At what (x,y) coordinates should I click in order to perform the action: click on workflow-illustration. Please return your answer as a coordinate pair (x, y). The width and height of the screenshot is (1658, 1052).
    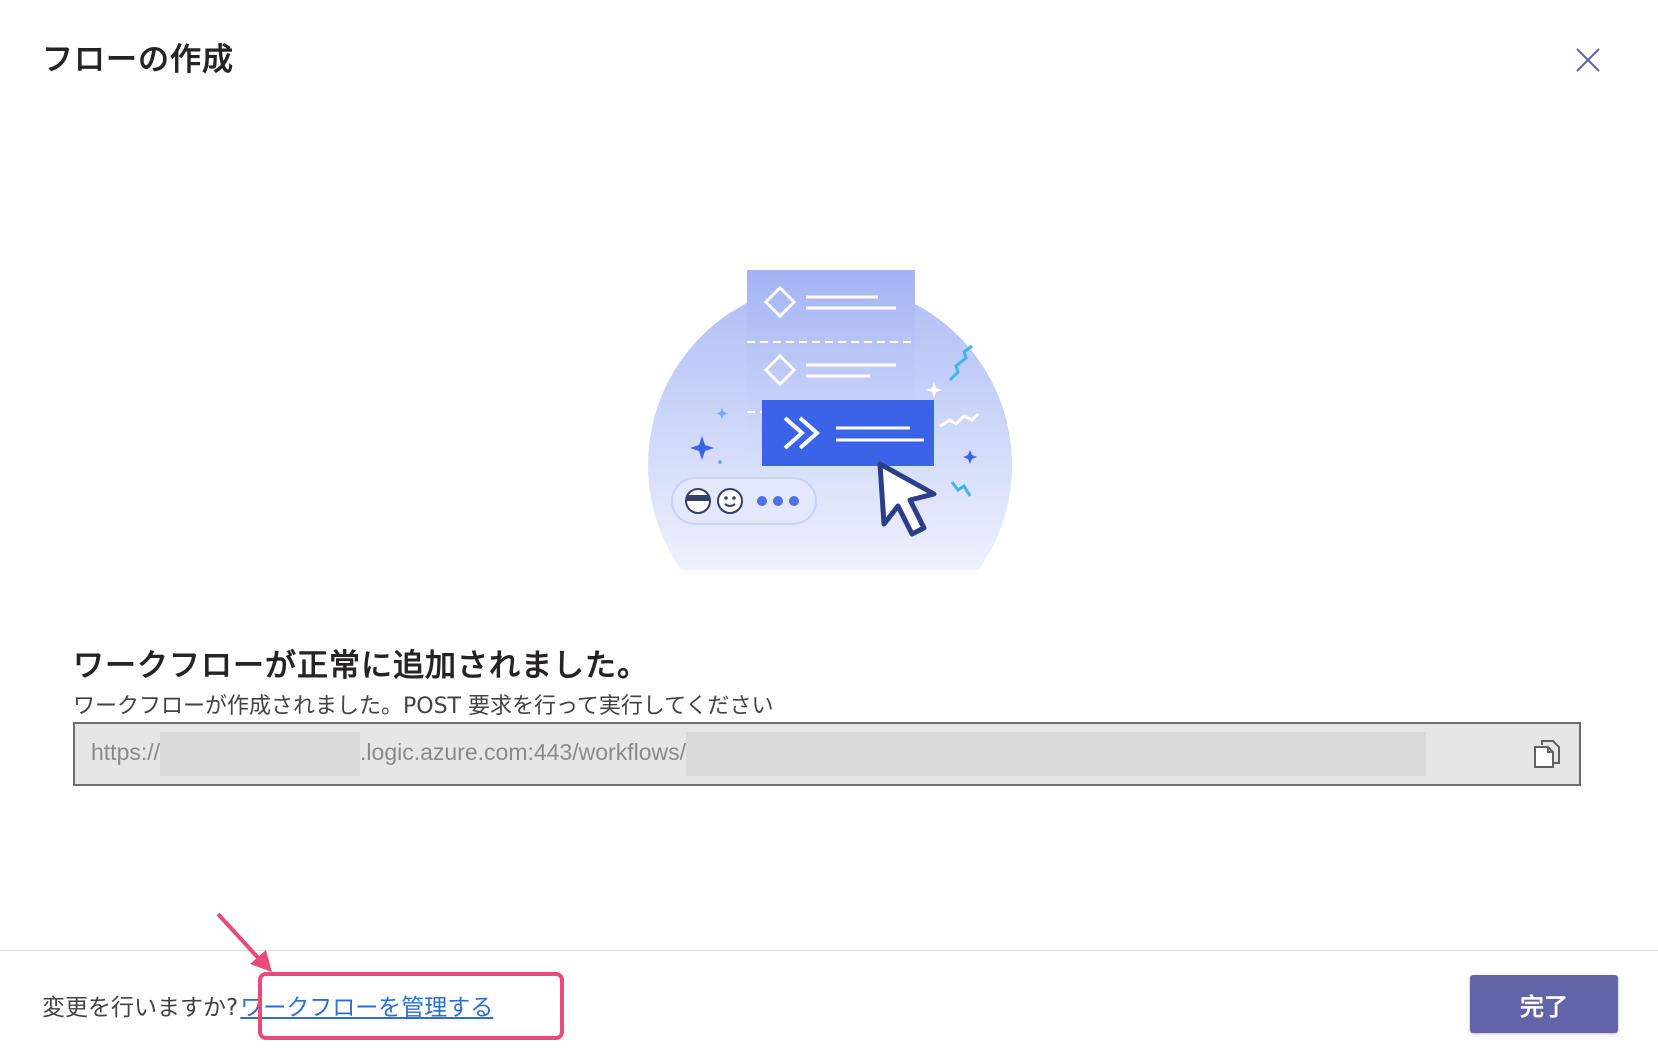
    Looking at the image, I should click on (830, 420).